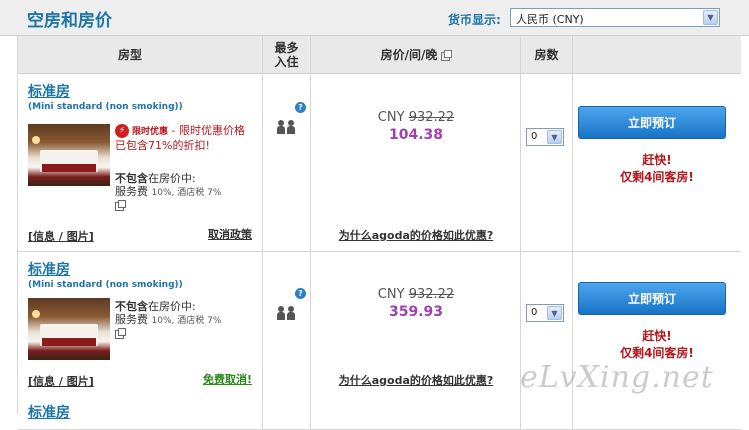 Image resolution: width=749 pixels, height=430 pixels. What do you see at coordinates (657, 177) in the screenshot?
I see `hurry-line-2: 仅剩4间客房!` at bounding box center [657, 177].